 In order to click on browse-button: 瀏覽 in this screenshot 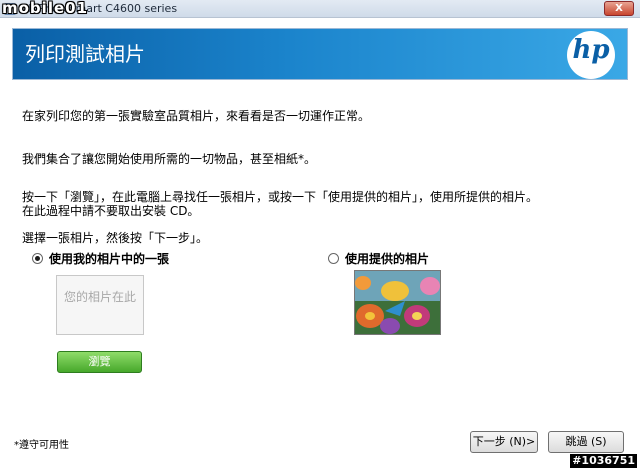, I will do `click(99, 362)`.